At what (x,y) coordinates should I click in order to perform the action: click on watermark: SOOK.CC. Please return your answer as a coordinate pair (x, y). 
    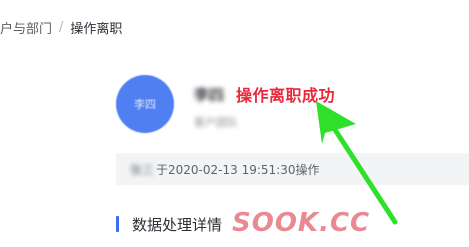
    Looking at the image, I should click on (301, 223).